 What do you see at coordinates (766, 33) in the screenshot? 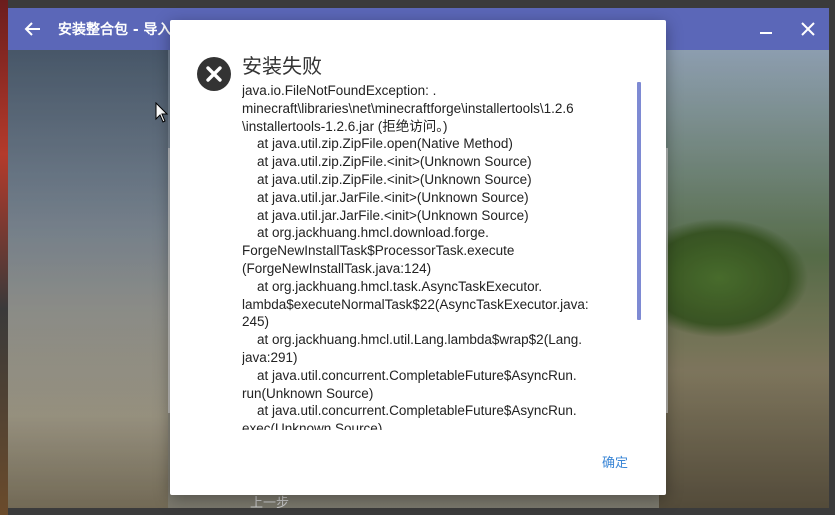
I see `minimize-icon` at bounding box center [766, 33].